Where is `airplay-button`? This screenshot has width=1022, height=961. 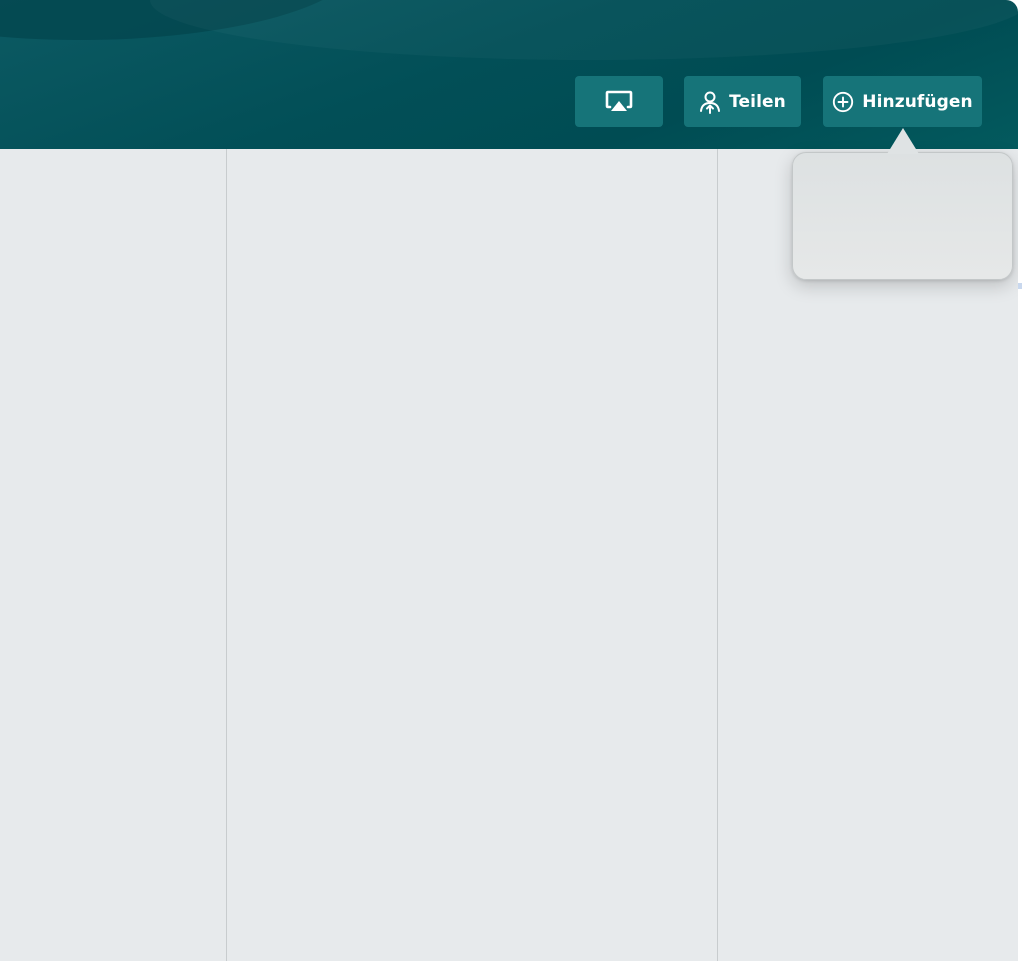
airplay-button is located at coordinates (619, 101).